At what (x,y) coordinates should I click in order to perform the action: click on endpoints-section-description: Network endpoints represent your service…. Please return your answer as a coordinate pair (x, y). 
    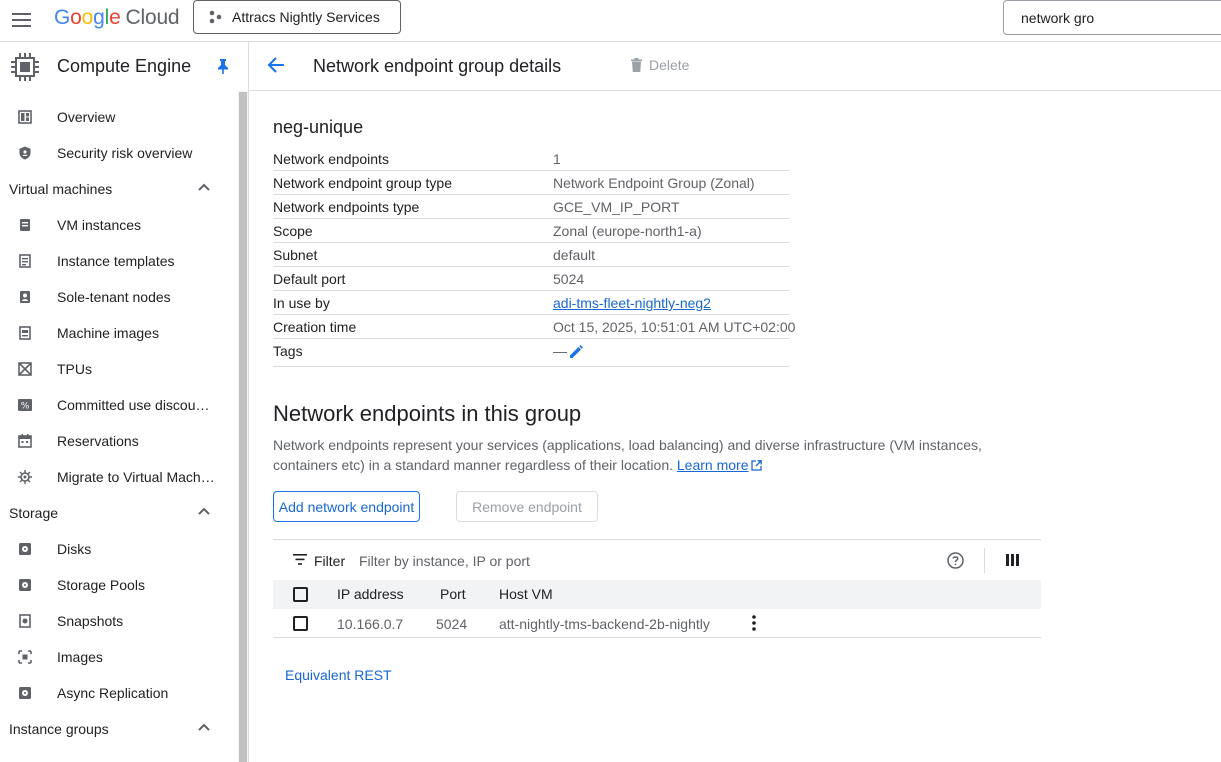
    Looking at the image, I should click on (627, 455).